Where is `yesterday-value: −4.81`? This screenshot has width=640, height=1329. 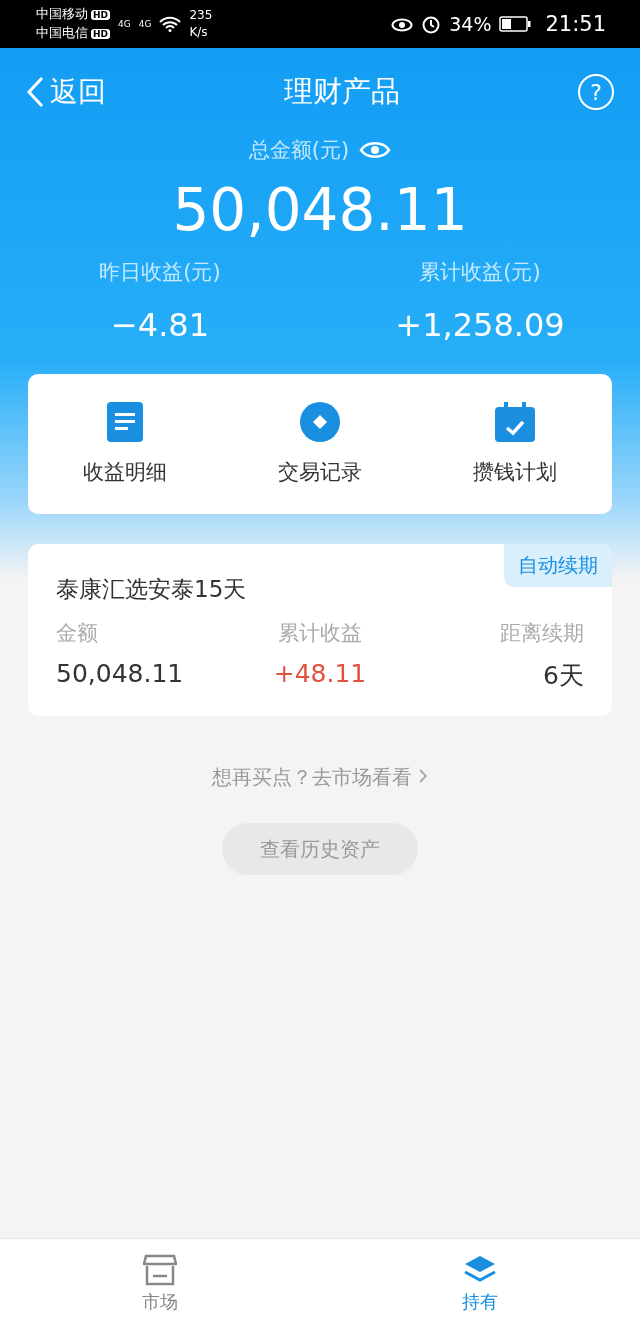
yesterday-value: −4.81 is located at coordinates (160, 325).